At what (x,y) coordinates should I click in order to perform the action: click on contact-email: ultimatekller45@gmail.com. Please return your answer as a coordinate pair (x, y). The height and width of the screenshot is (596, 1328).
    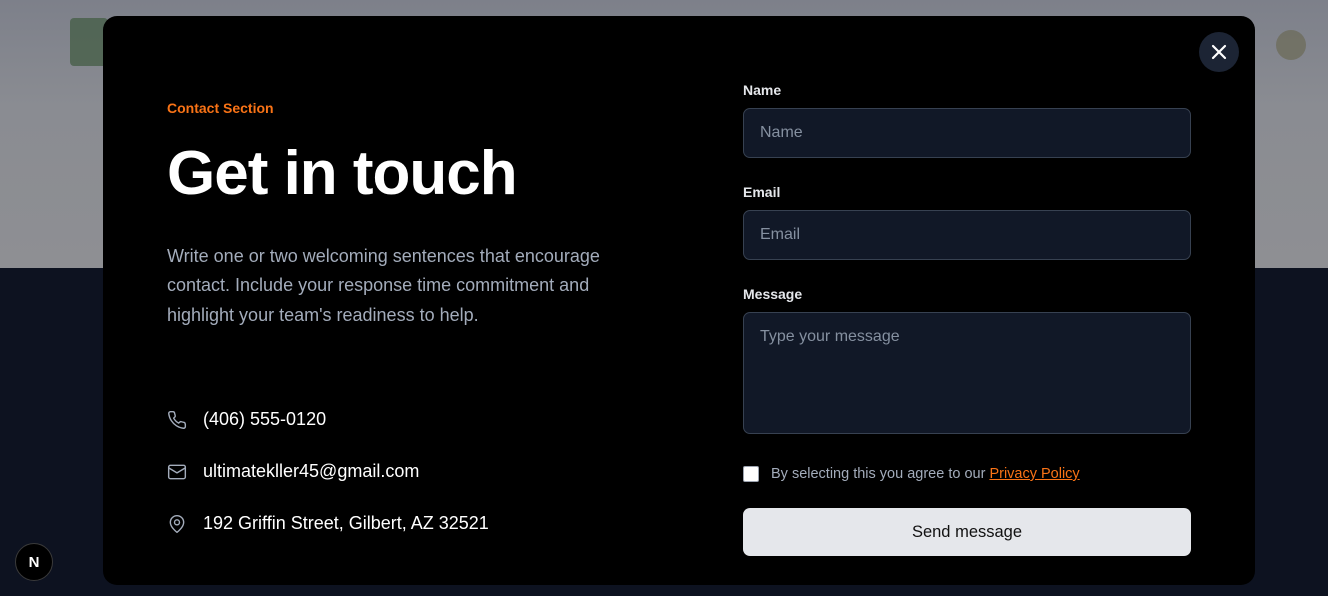
    Looking at the image, I should click on (293, 471).